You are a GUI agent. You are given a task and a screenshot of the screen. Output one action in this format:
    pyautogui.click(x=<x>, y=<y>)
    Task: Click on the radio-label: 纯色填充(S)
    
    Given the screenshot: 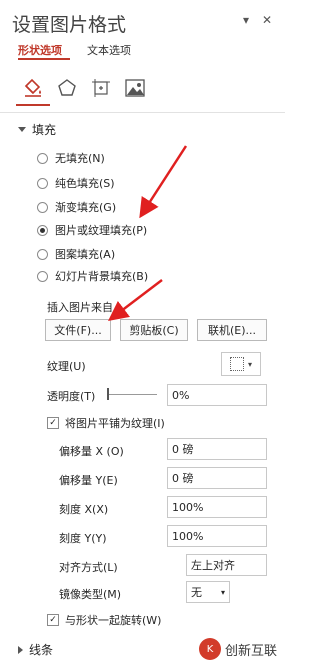 What is the action you would take?
    pyautogui.click(x=85, y=183)
    